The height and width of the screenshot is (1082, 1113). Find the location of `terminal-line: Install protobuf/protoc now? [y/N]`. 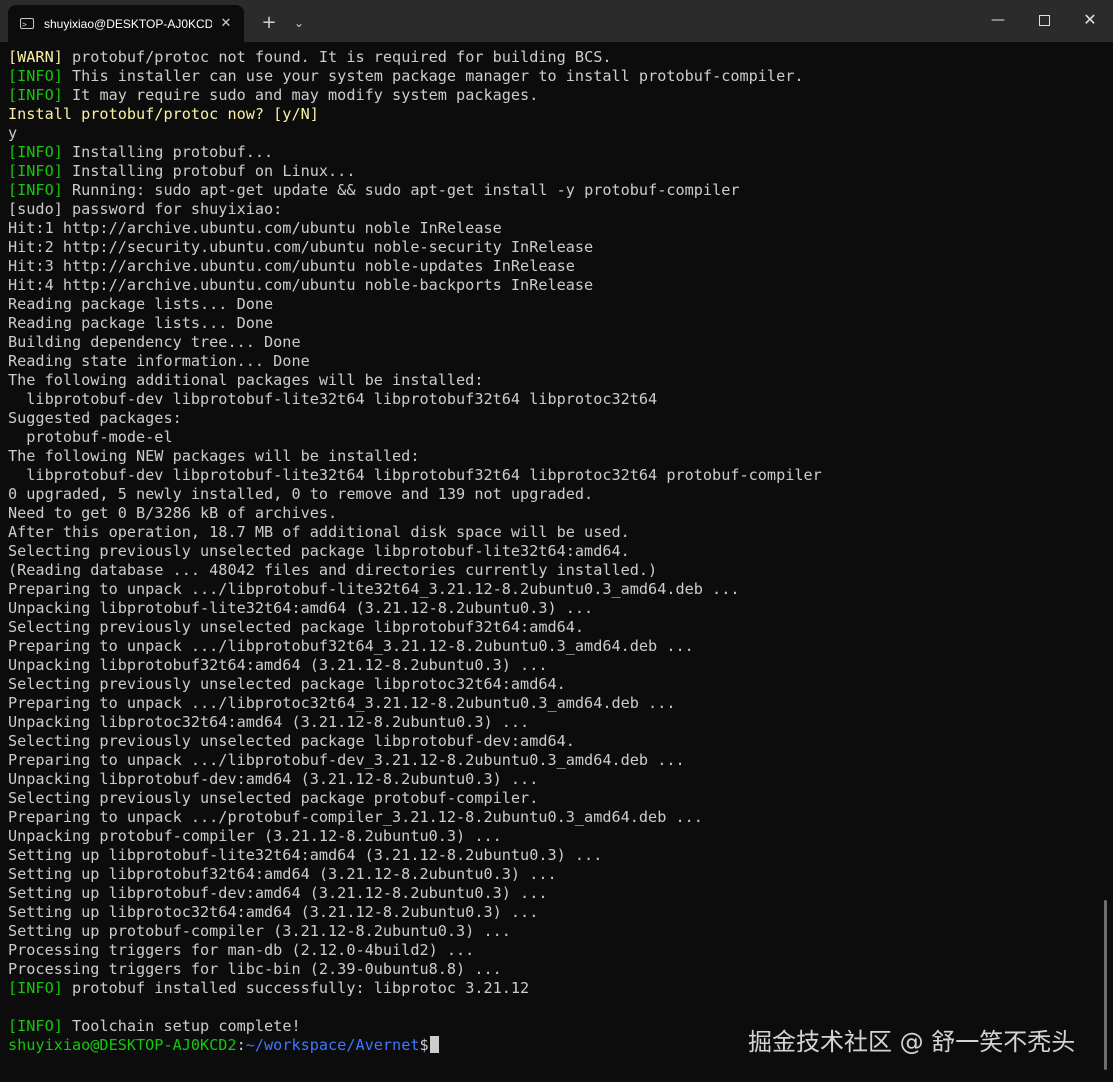

terminal-line: Install protobuf/protoc now? [y/N] is located at coordinates (553, 114).